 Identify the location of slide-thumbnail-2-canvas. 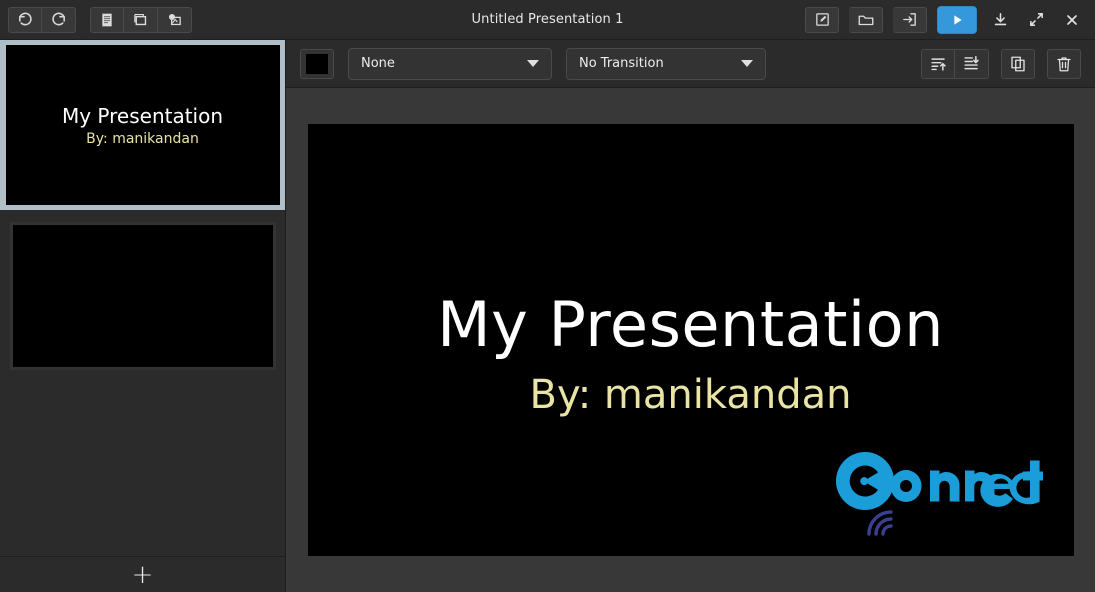
(142, 296).